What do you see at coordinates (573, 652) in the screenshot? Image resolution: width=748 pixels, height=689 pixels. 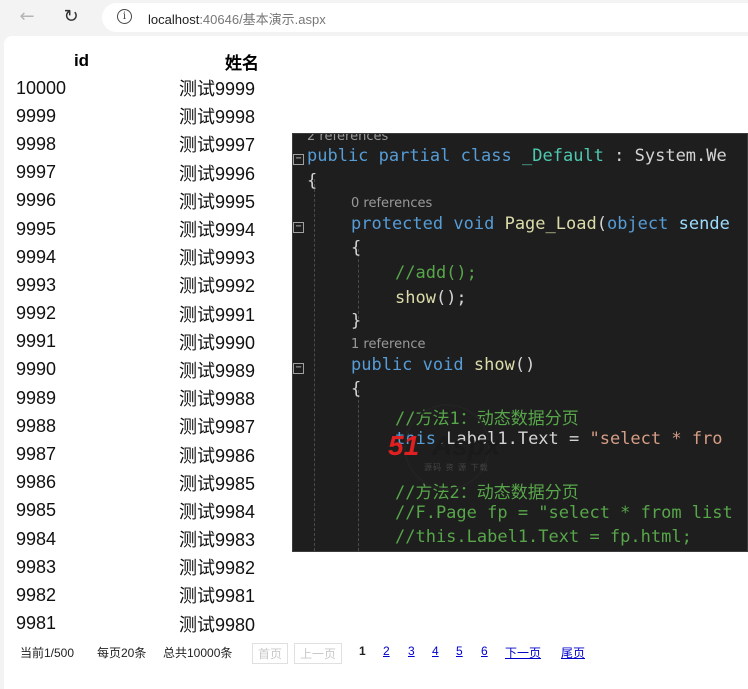 I see `pager-last-button: 尾页` at bounding box center [573, 652].